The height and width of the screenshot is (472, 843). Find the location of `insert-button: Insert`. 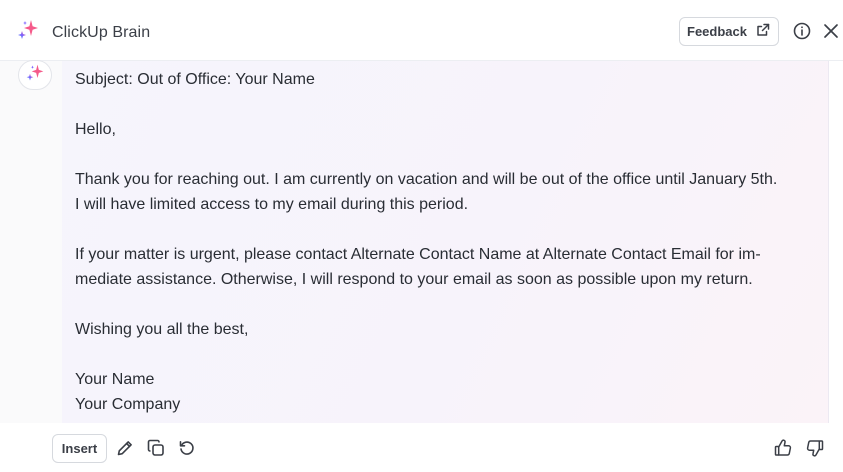

insert-button: Insert is located at coordinates (79, 448).